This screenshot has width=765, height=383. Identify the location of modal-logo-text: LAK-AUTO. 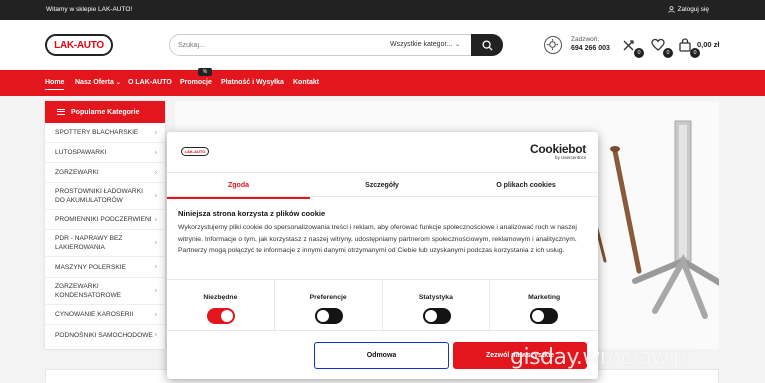
(195, 151).